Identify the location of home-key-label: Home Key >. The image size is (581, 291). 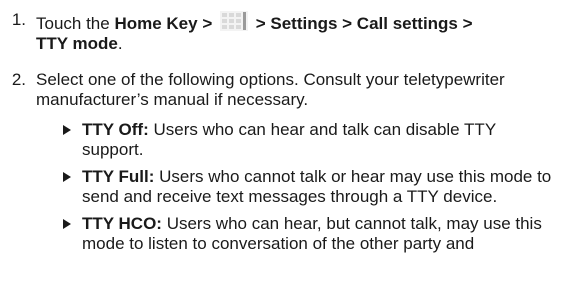
(163, 23).